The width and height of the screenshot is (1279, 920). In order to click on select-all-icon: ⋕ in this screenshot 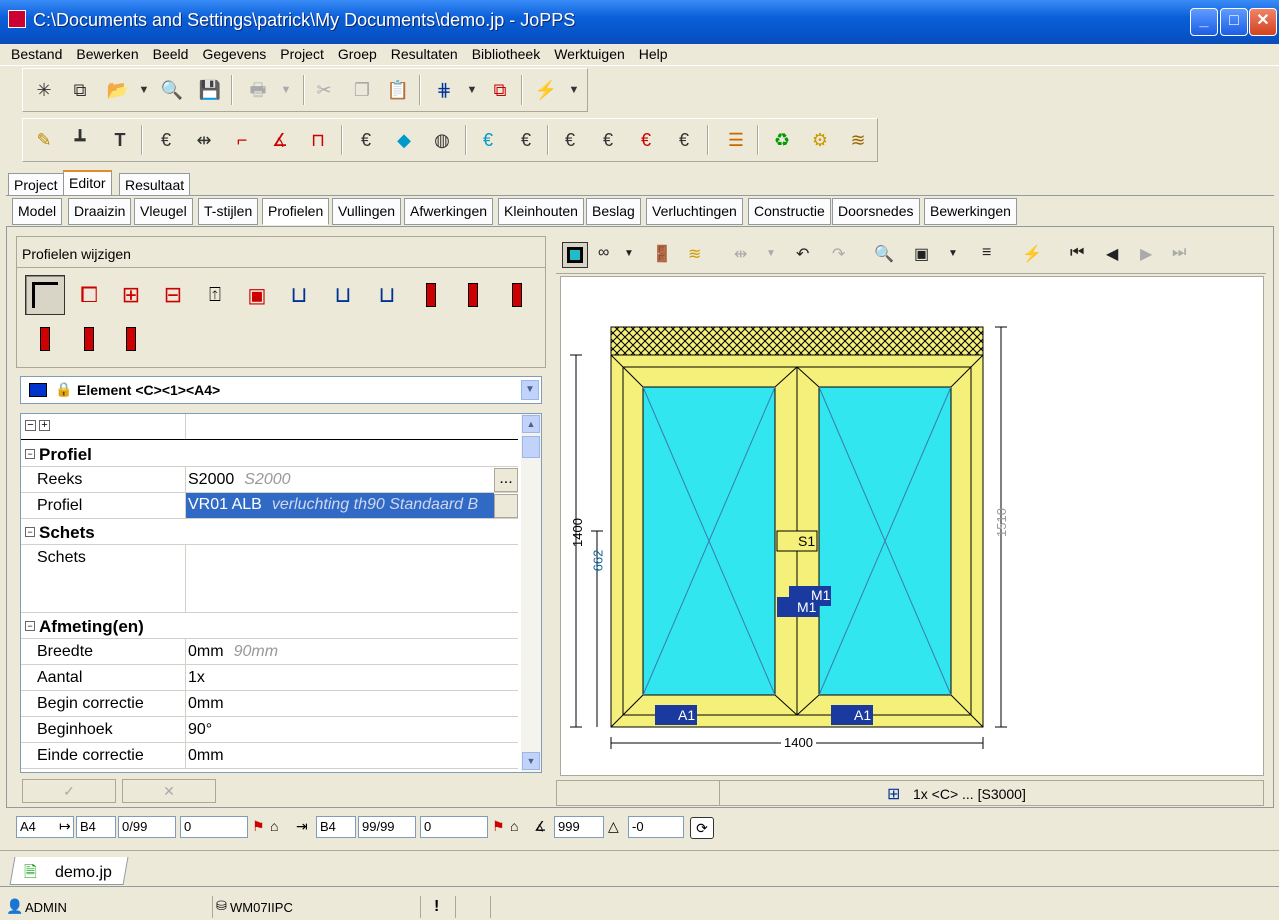, I will do `click(444, 90)`.